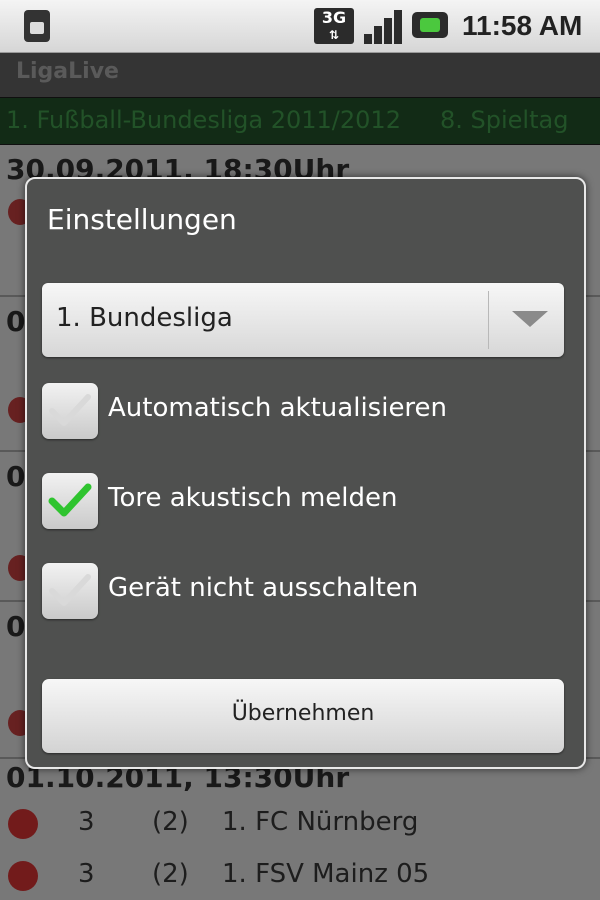  I want to click on signal-strength-icon, so click(382, 26).